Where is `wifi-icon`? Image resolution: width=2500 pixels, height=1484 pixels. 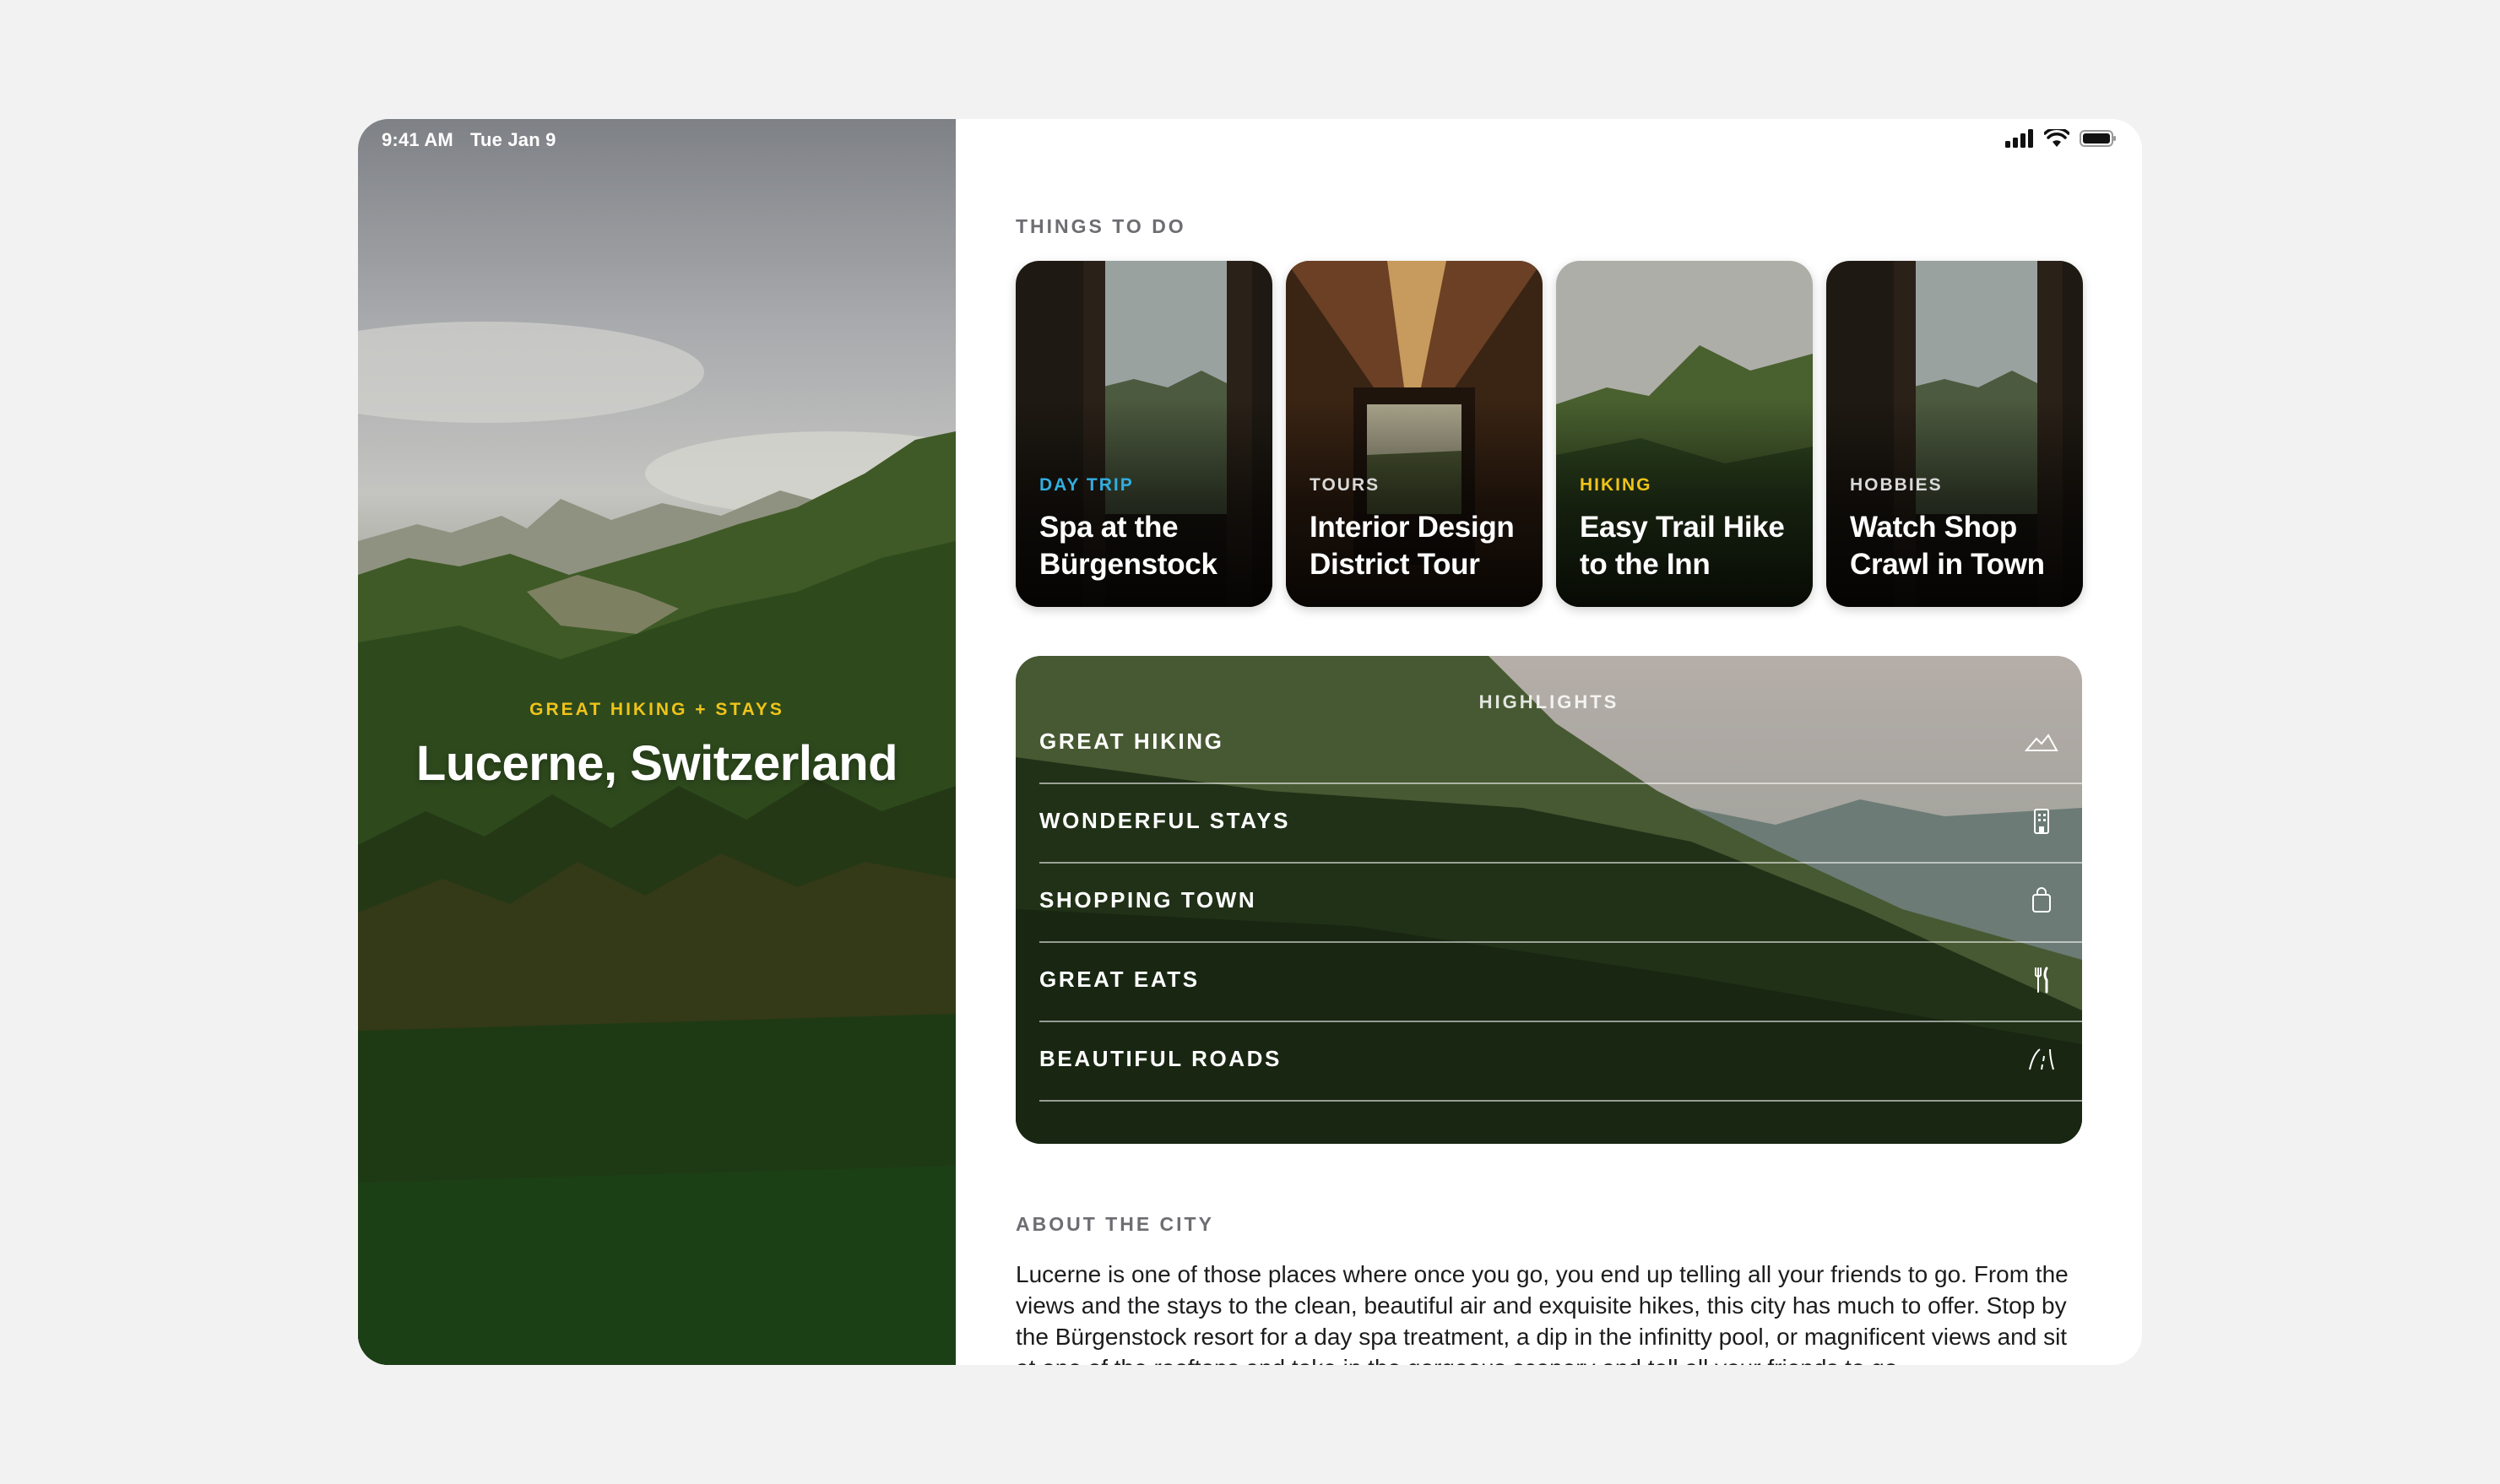
wifi-icon is located at coordinates (2056, 138).